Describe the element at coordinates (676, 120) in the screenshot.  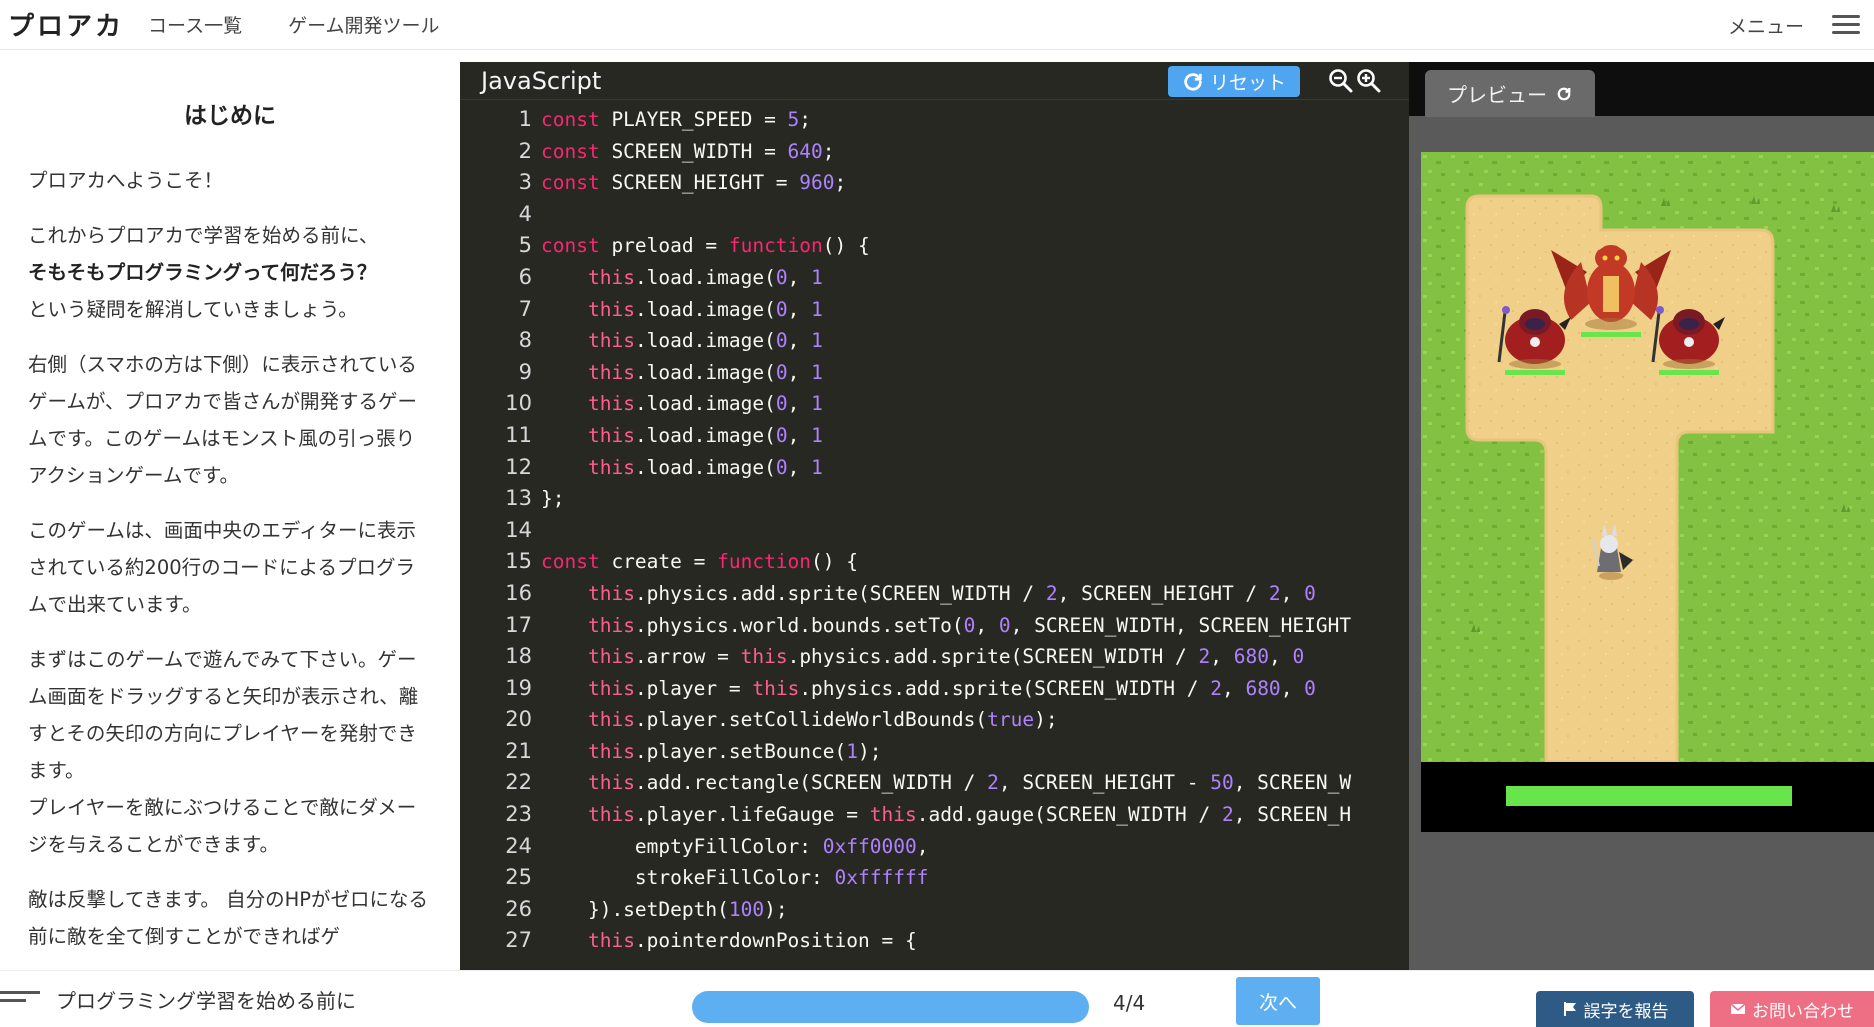
I see `code-text: const PLAYER_SPEED = 5;` at that location.